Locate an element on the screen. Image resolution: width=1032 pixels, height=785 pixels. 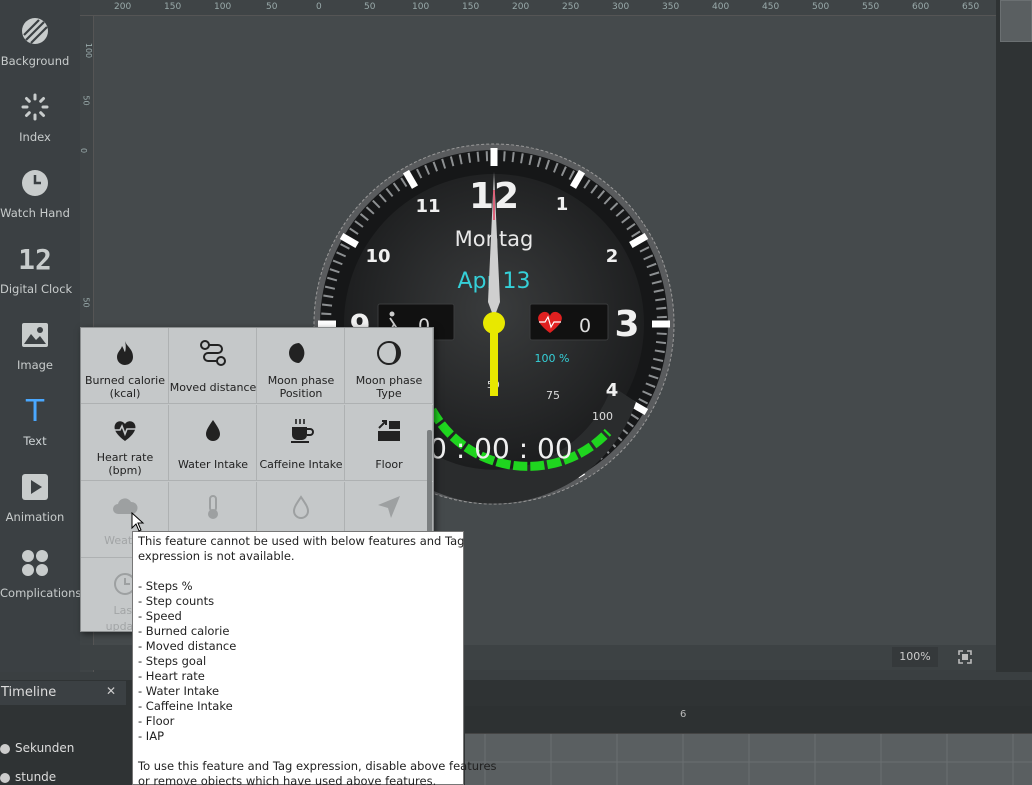
features-scrollbar is located at coordinates (429, 485).